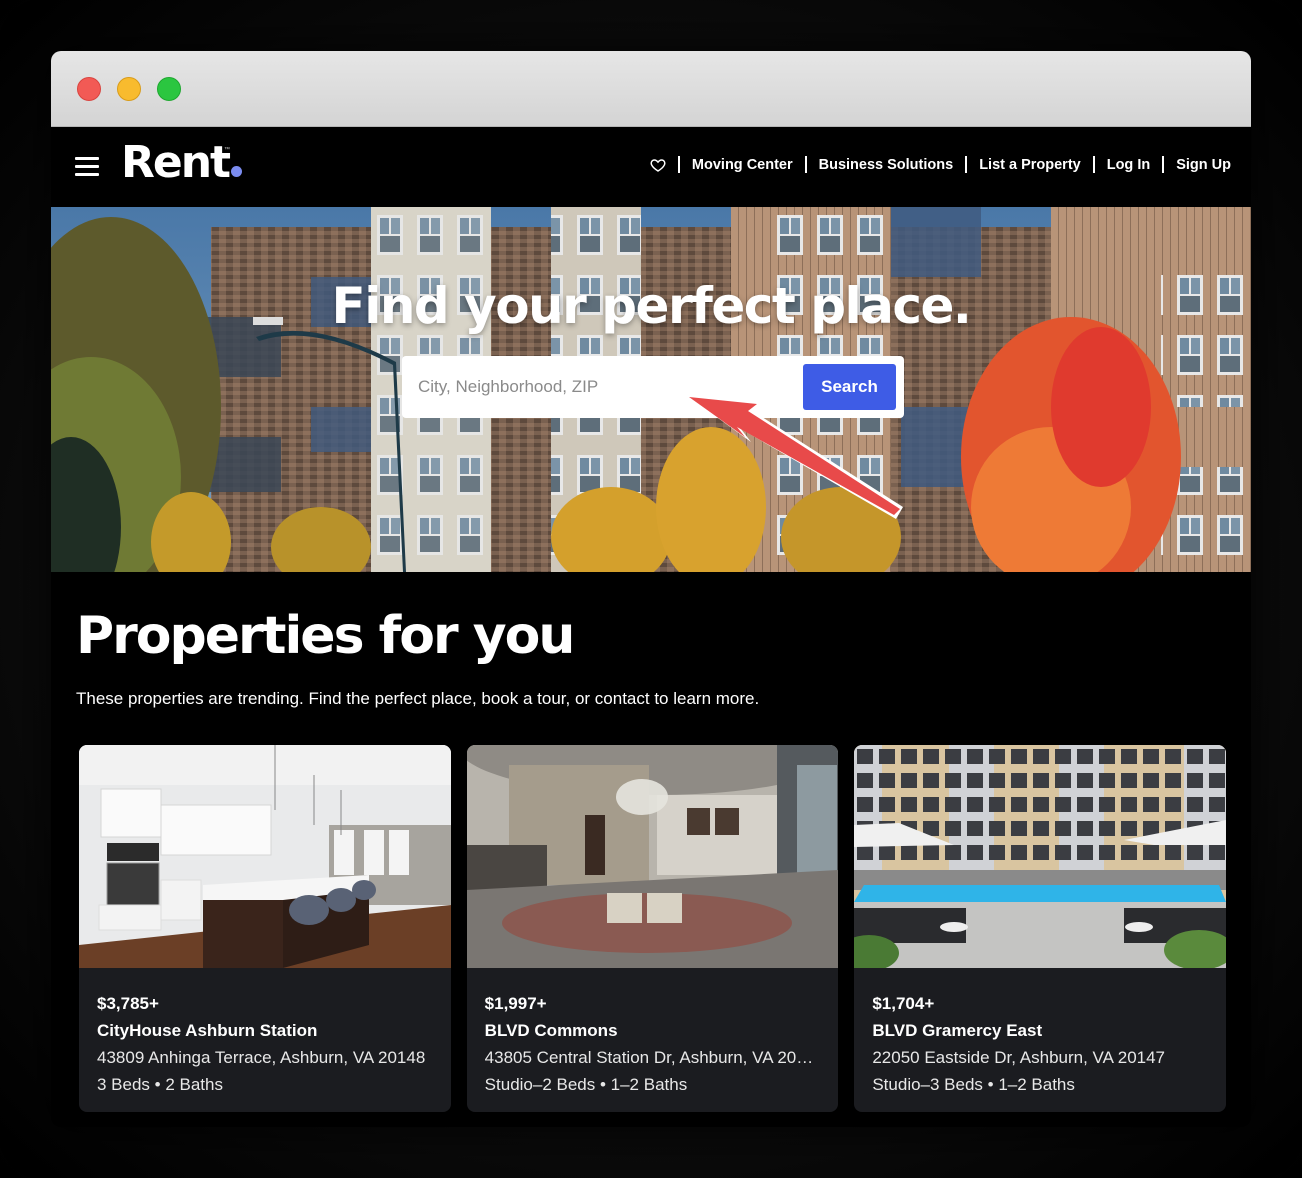  I want to click on property-name: BLVD Gramercy East, so click(1040, 1031).